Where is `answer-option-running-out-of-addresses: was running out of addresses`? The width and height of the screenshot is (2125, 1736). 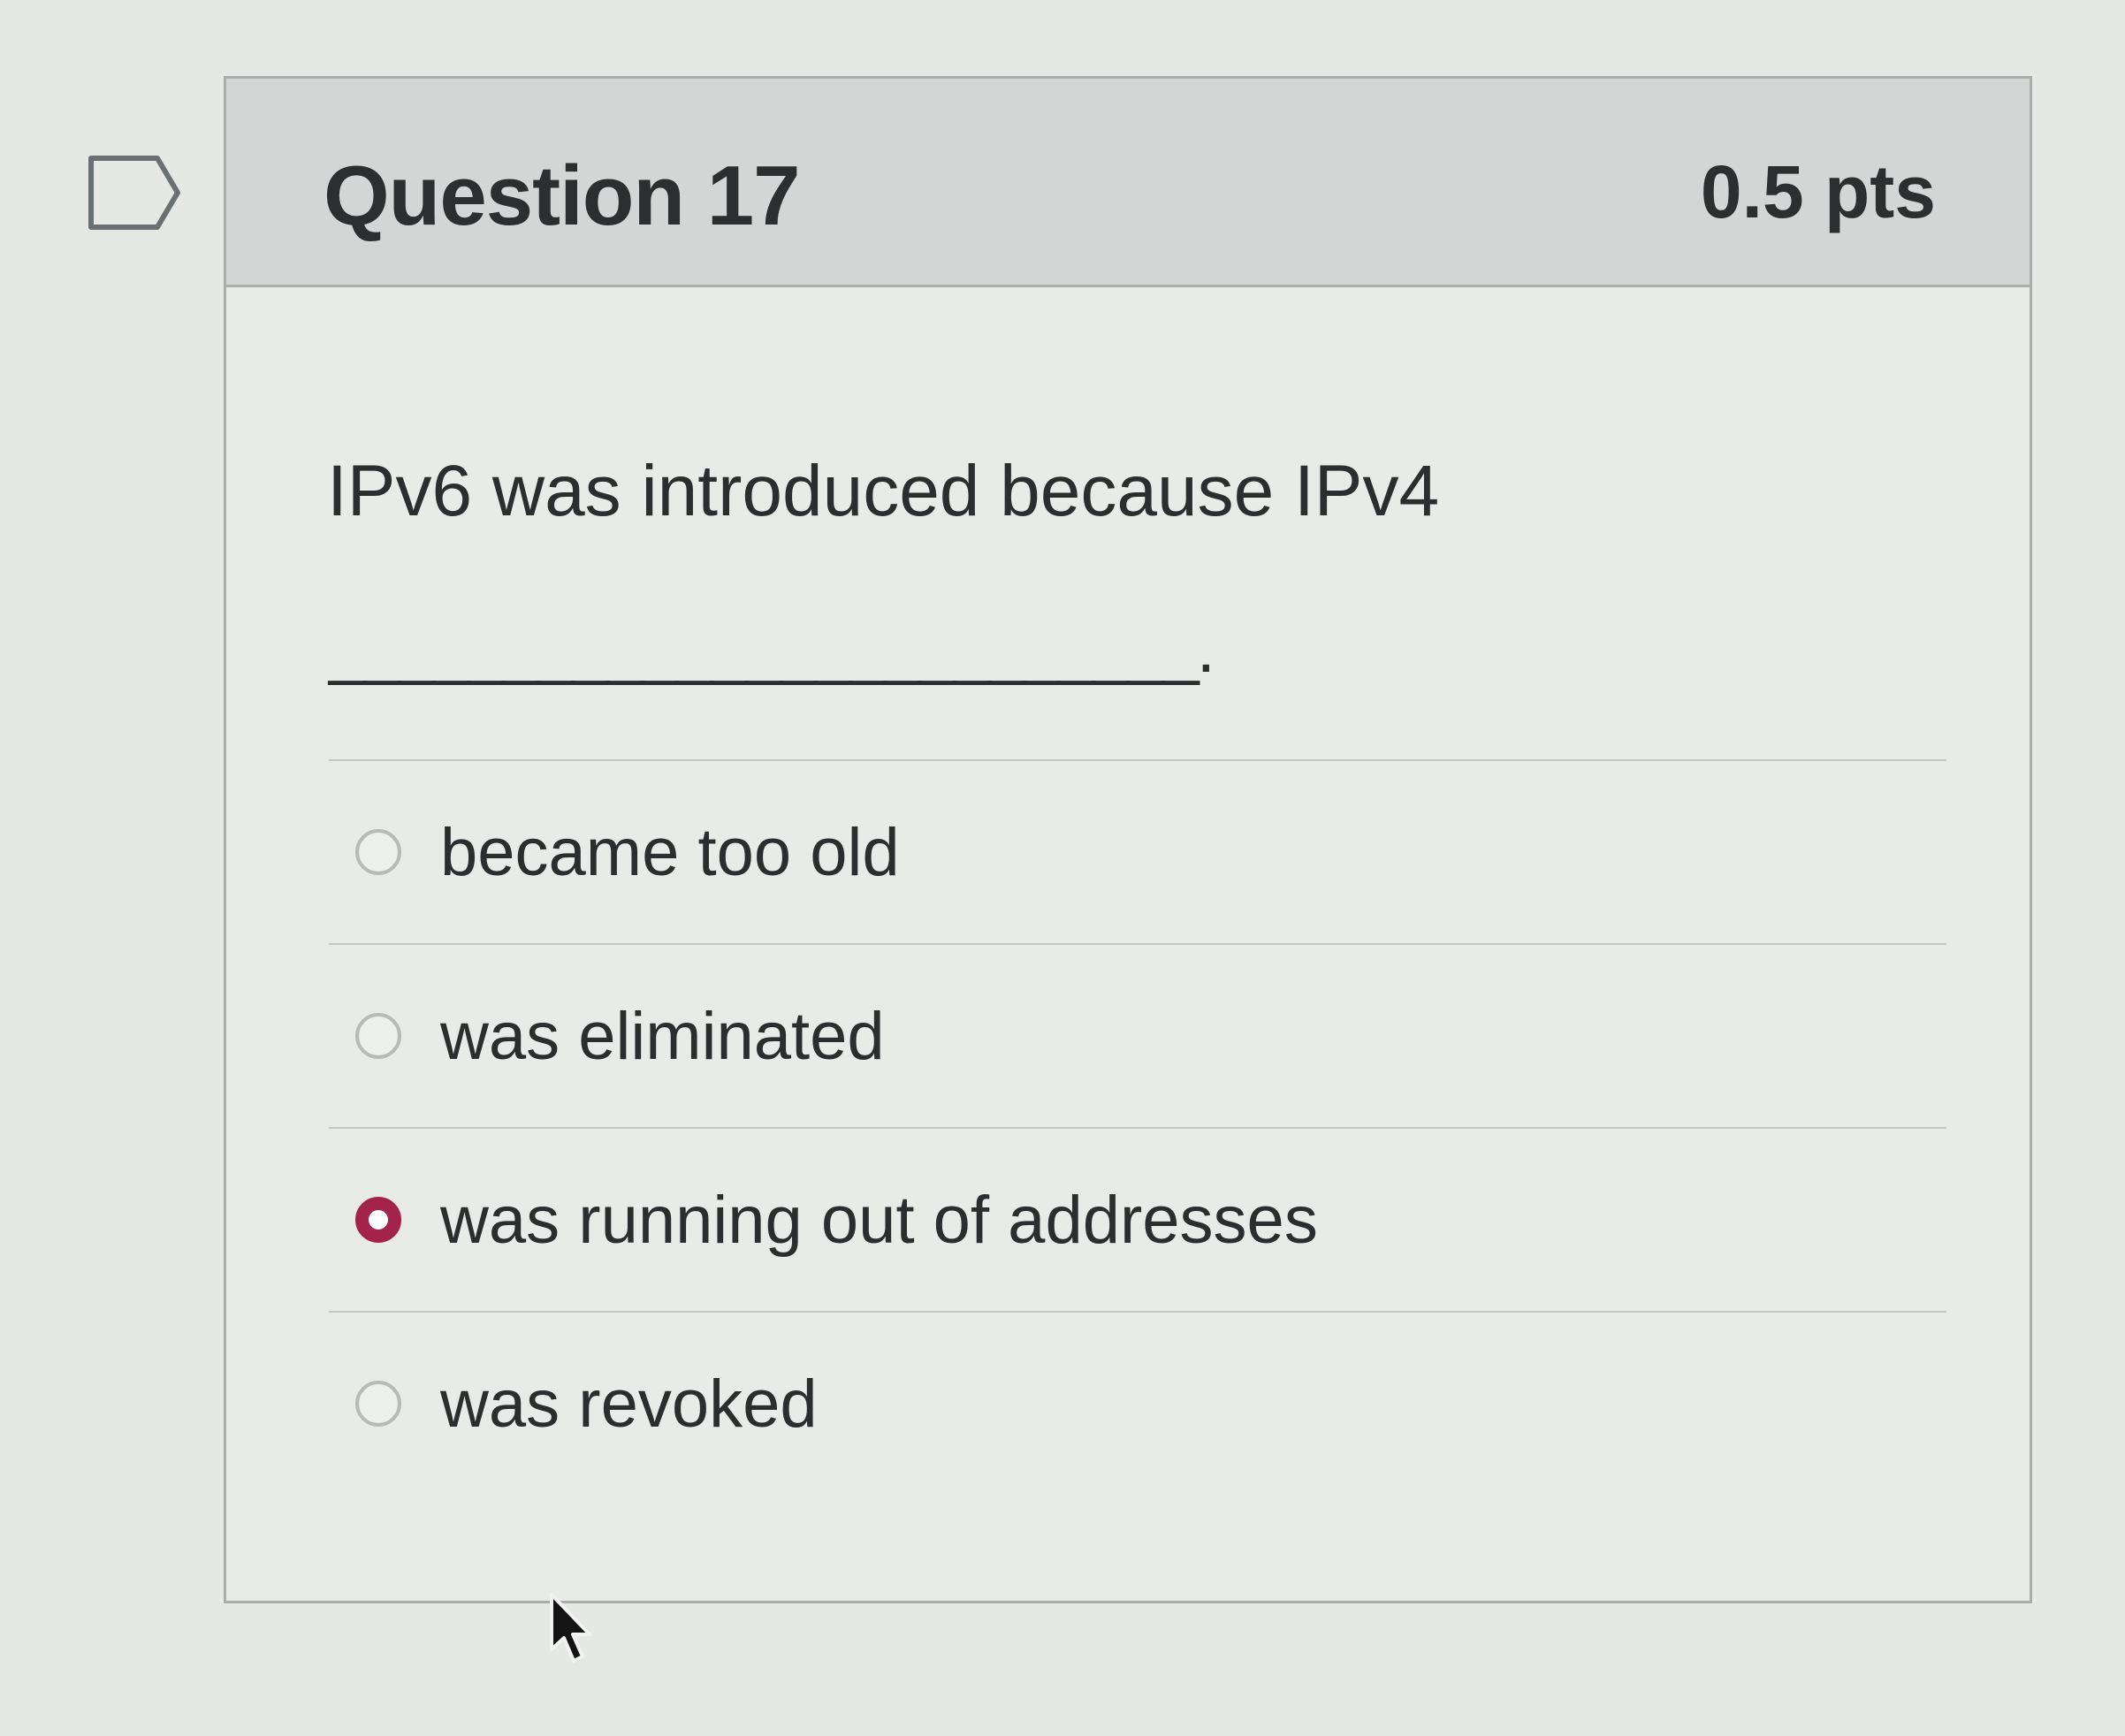 answer-option-running-out-of-addresses: was running out of addresses is located at coordinates (1137, 1220).